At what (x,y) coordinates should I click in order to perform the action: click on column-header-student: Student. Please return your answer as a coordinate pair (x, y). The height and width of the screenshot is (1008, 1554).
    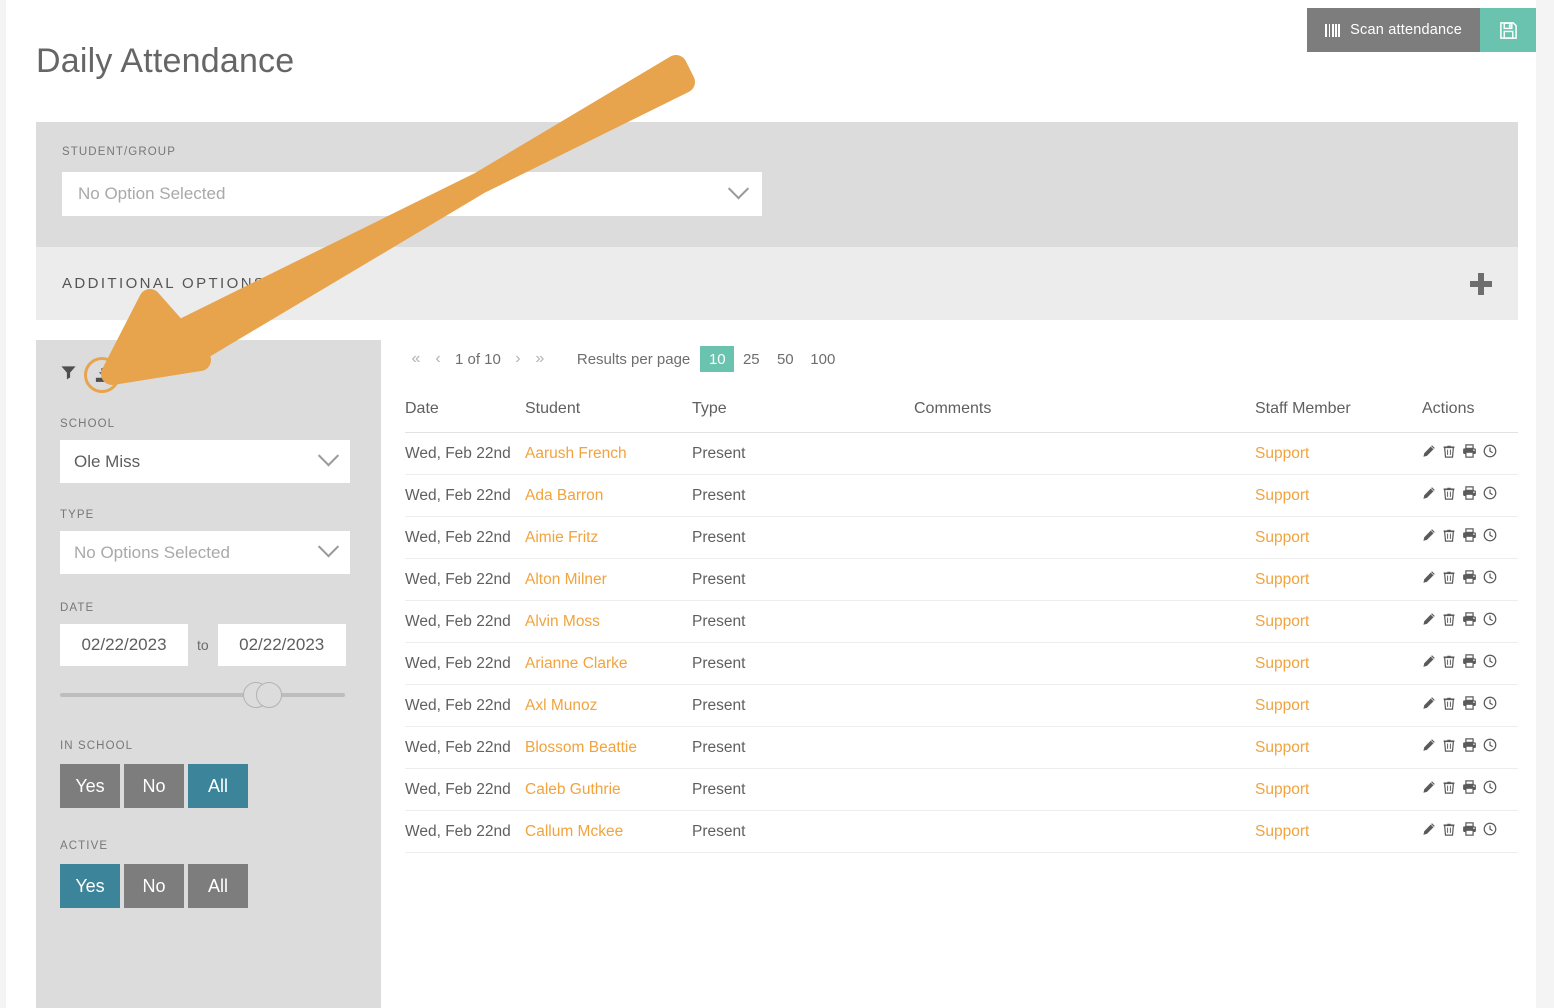
    Looking at the image, I should click on (608, 416).